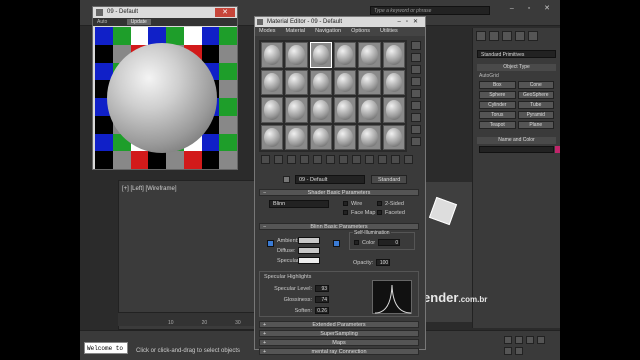 This screenshot has width=640, height=360. I want to click on faceted-checkbox, so click(379, 212).